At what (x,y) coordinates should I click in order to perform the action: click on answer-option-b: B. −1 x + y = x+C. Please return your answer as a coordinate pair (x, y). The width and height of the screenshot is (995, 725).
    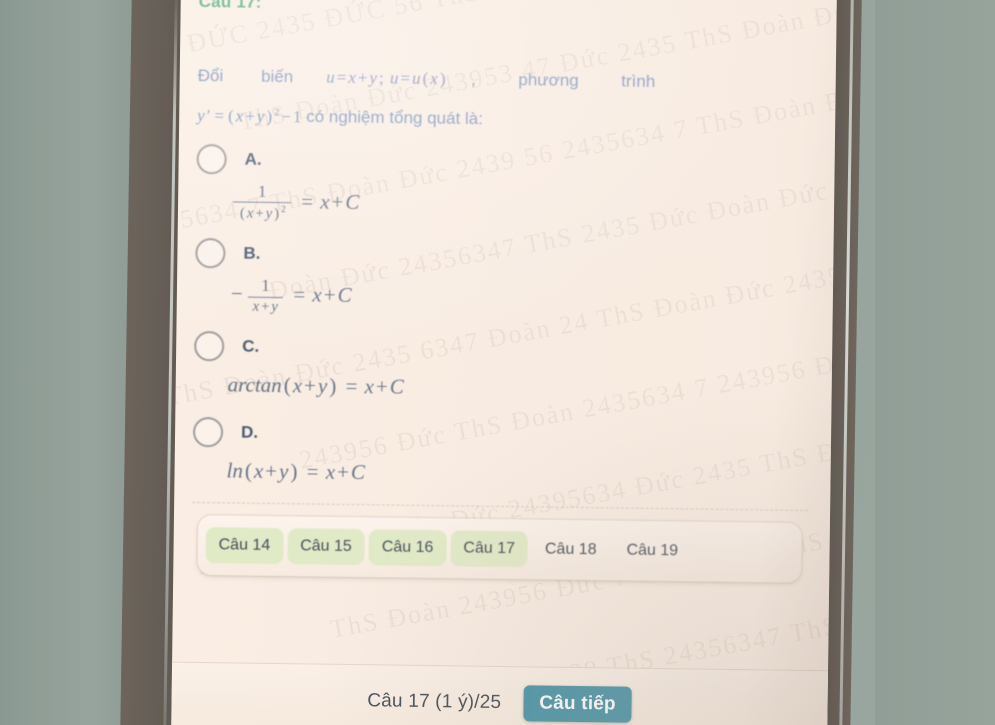
    Looking at the image, I should click on (503, 280).